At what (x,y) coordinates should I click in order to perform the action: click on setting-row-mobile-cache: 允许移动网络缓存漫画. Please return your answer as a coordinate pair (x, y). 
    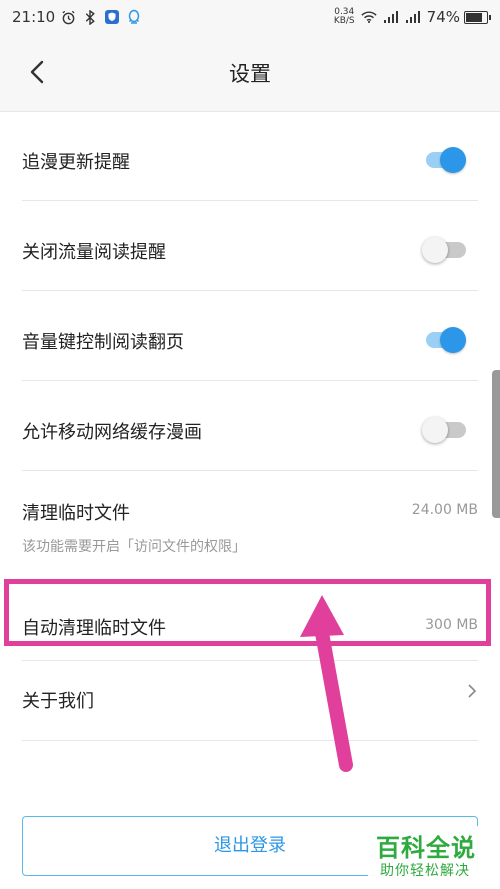
    Looking at the image, I should click on (250, 426).